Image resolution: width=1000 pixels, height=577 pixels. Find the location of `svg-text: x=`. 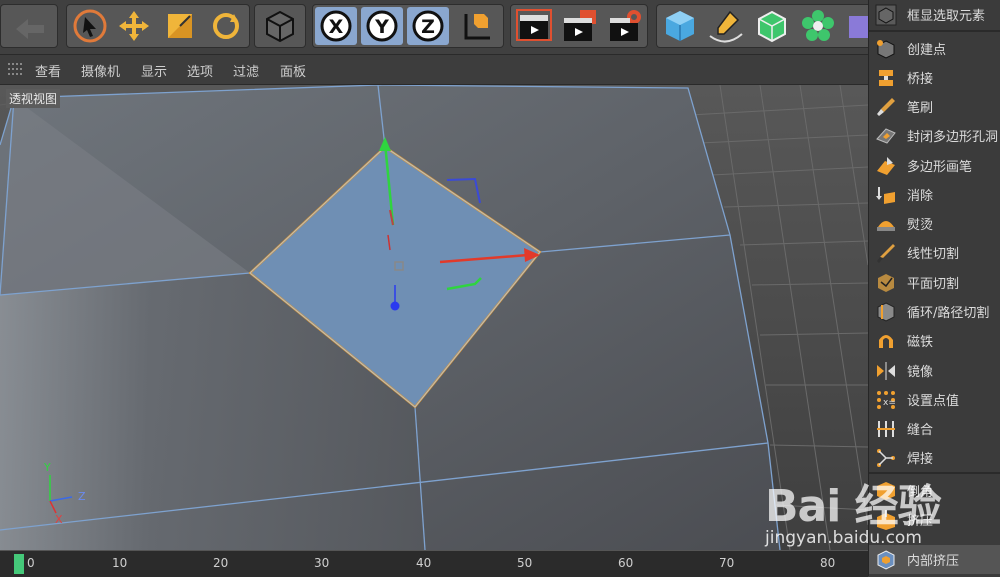

svg-text: x= is located at coordinates (889, 403).